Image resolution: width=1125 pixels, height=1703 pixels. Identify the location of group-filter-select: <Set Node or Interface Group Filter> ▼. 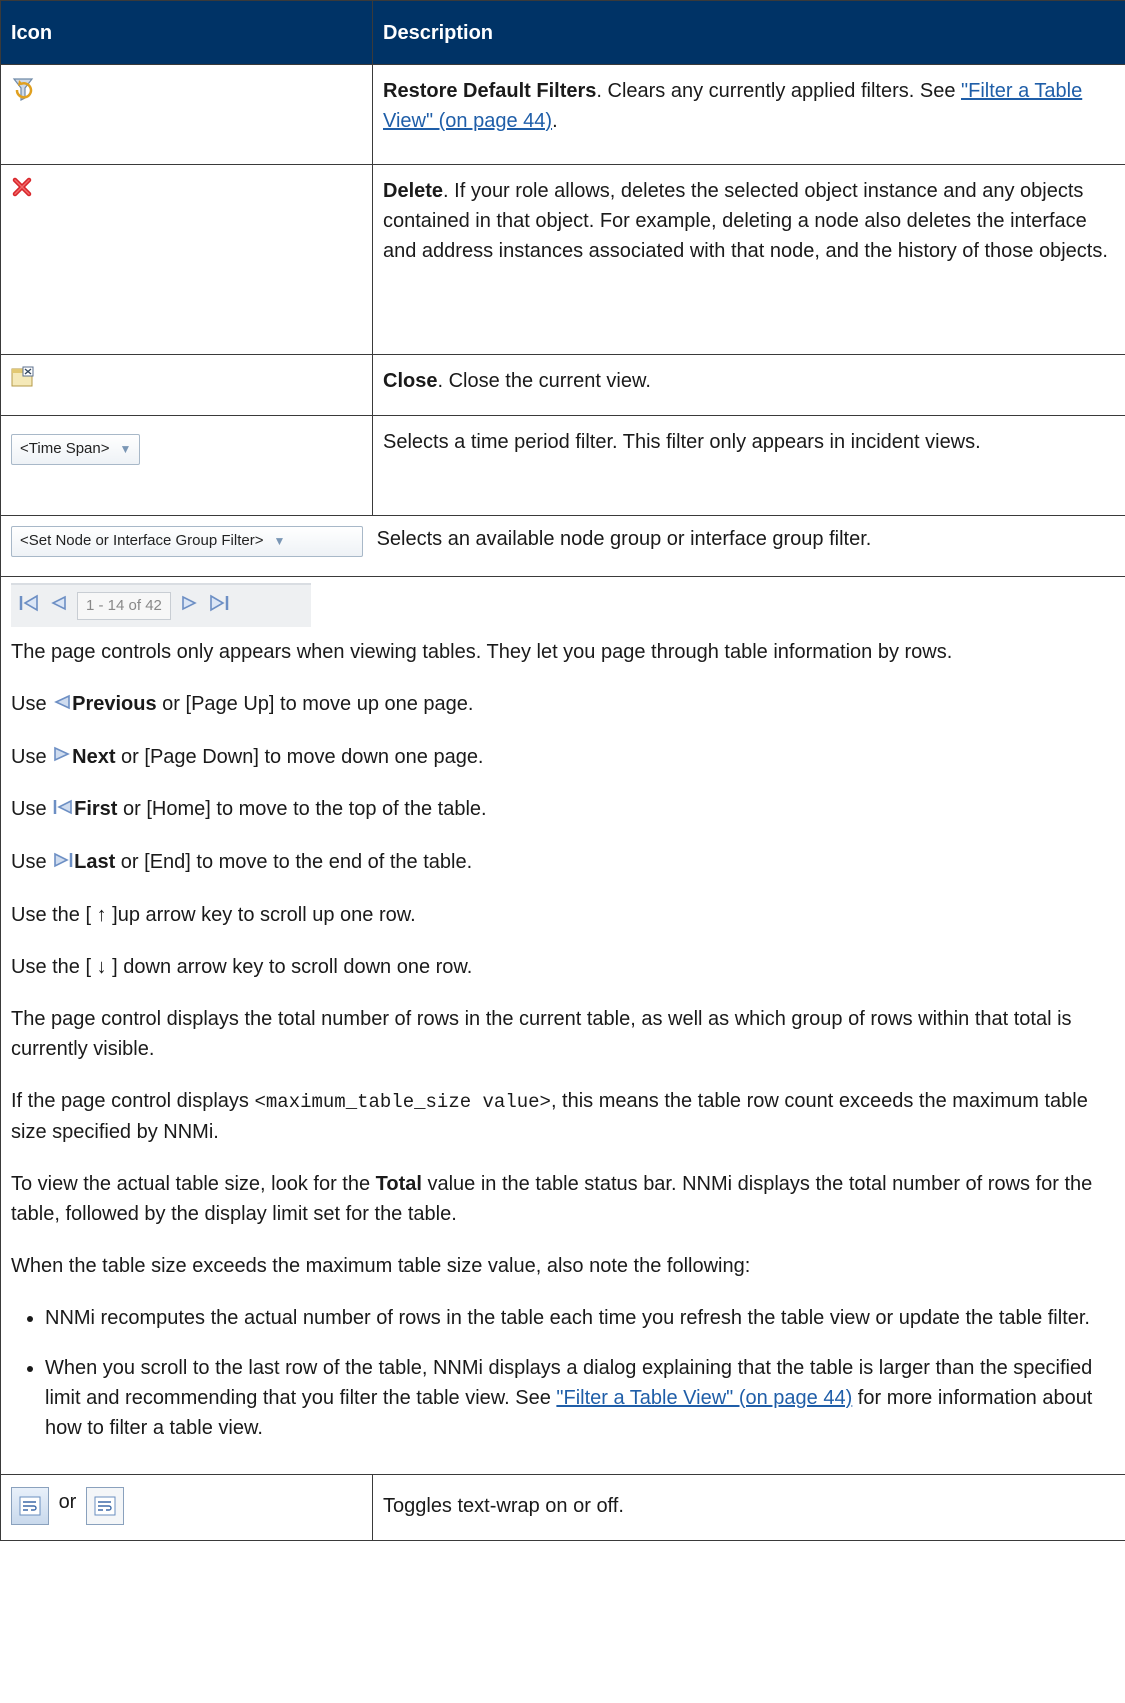
(187, 541).